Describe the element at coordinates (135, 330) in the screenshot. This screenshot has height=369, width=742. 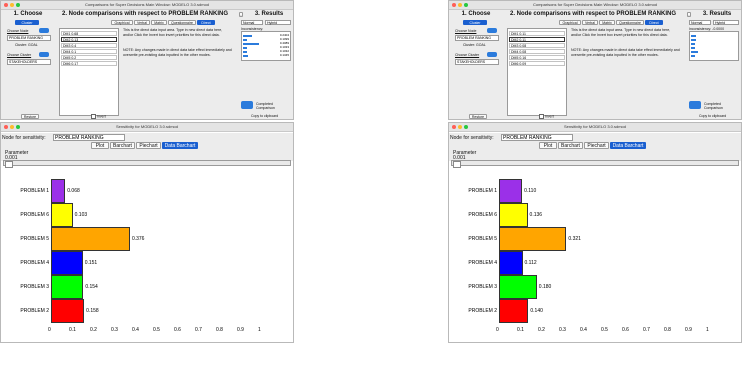
I see `x-tick-label: 0.4` at that location.